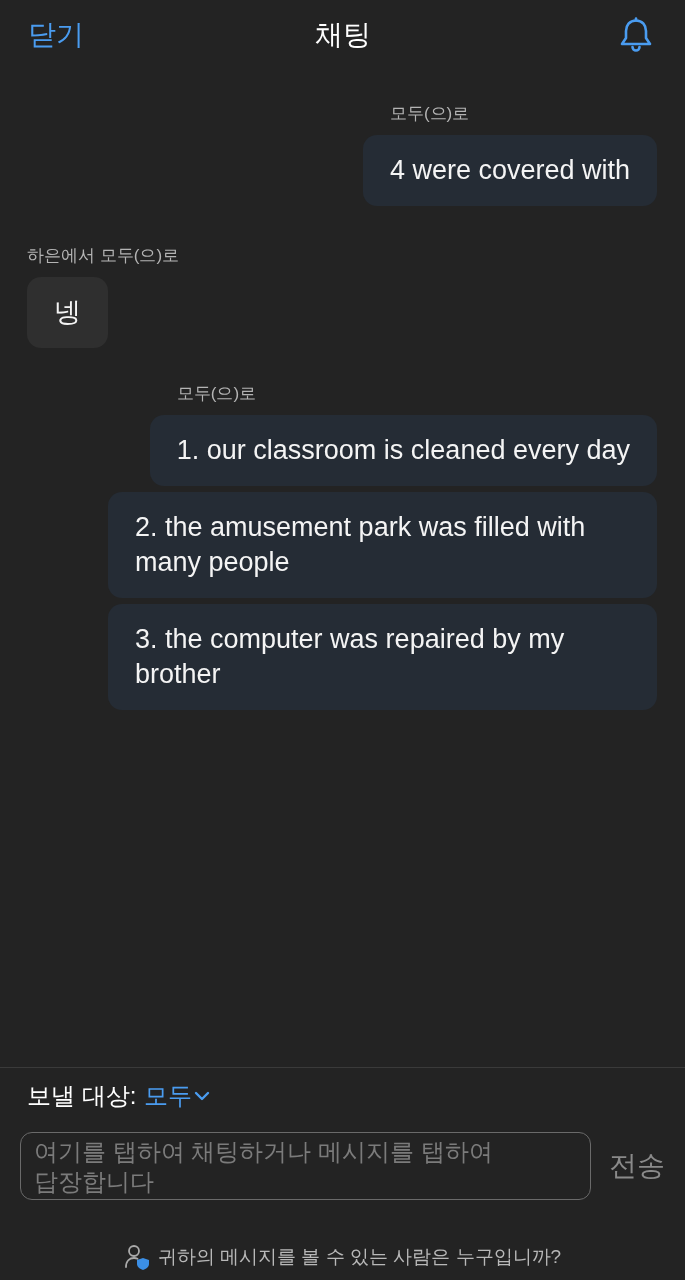 The image size is (685, 1280). What do you see at coordinates (342, 34) in the screenshot?
I see `screen-title: 채팅` at bounding box center [342, 34].